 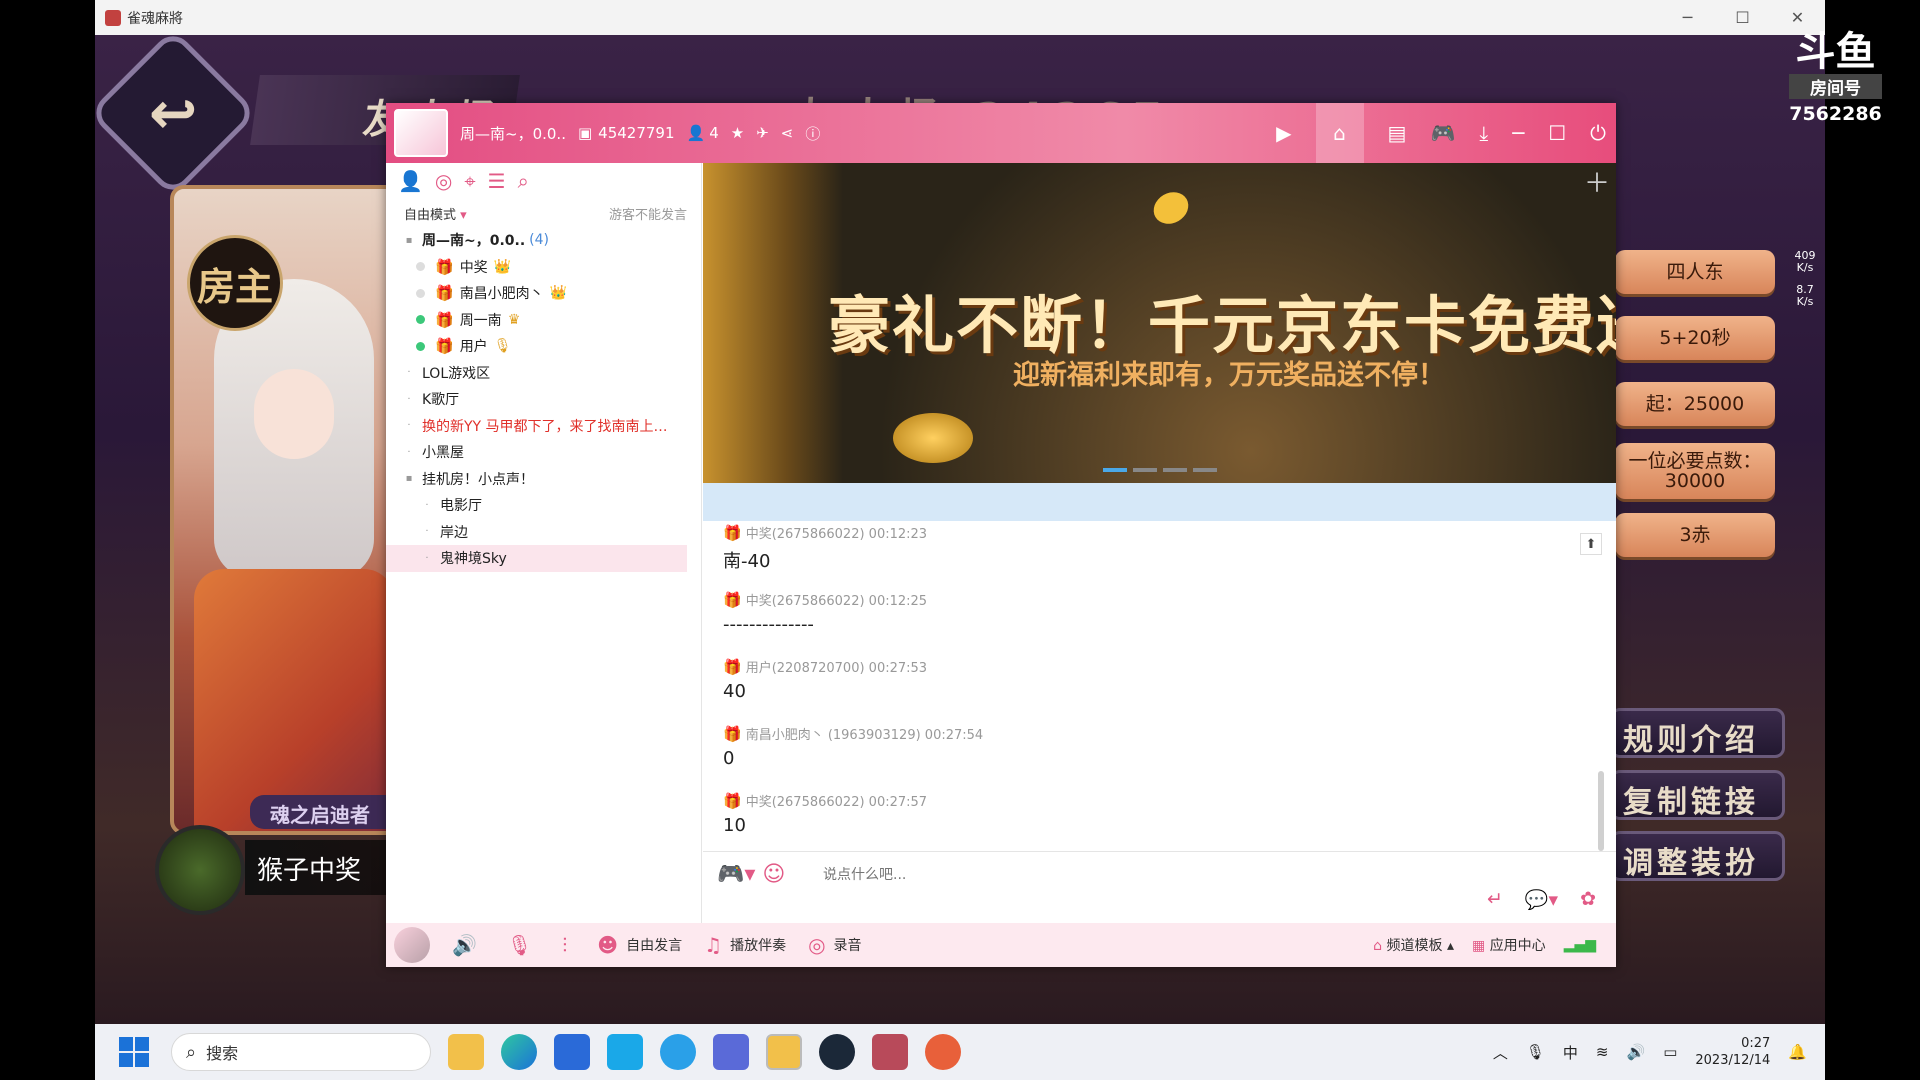 I want to click on role-badge-icon: 🎙, so click(x=502, y=346).